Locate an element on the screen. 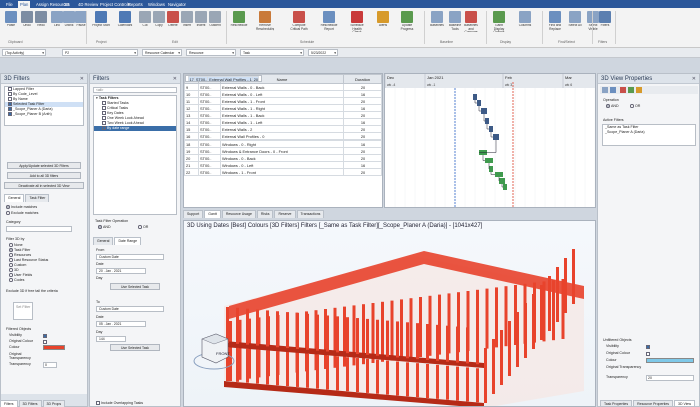 The height and width of the screenshot is (407, 700). tab-support: Support is located at coordinates (193, 214).